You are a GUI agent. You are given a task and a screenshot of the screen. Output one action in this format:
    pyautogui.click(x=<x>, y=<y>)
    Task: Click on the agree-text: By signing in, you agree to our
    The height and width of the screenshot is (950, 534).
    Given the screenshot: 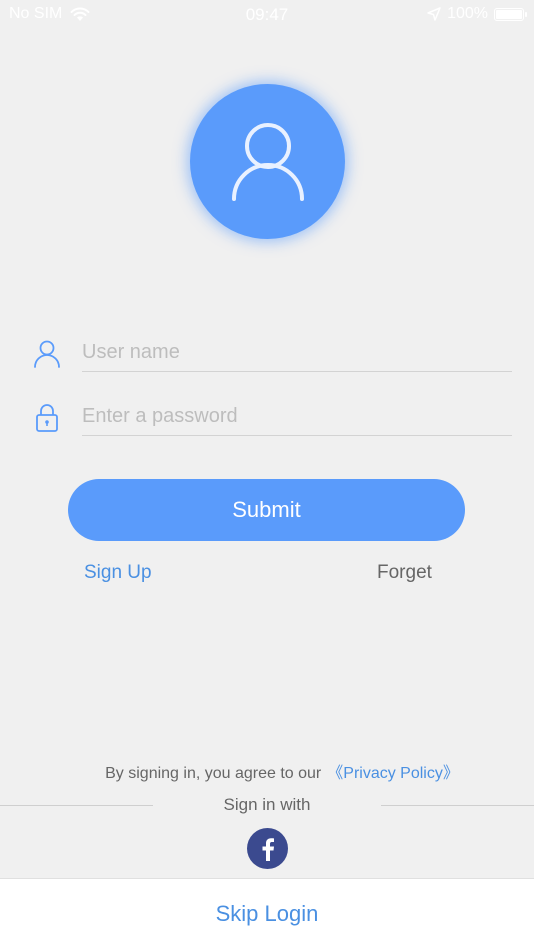 What is the action you would take?
    pyautogui.click(x=213, y=773)
    